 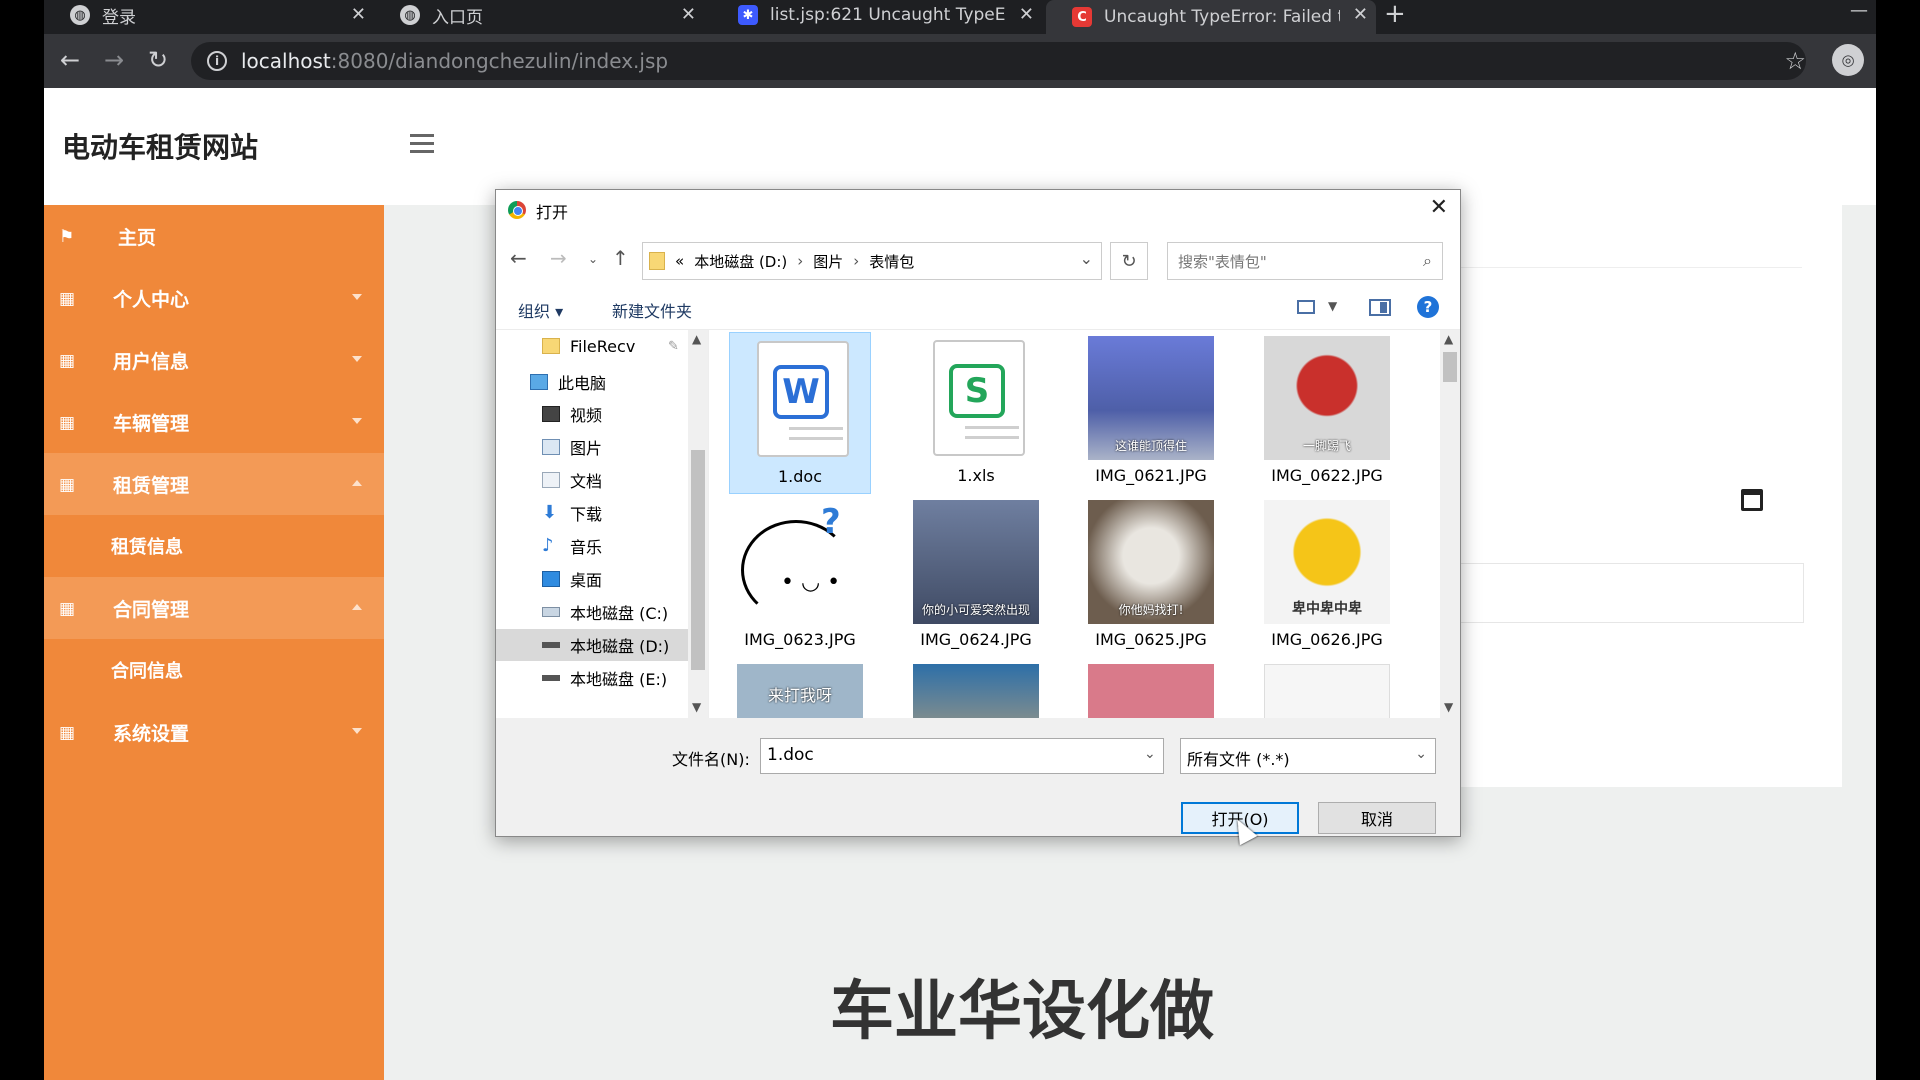 What do you see at coordinates (1332, 306) in the screenshot?
I see `chevron-down-icon: ▼` at bounding box center [1332, 306].